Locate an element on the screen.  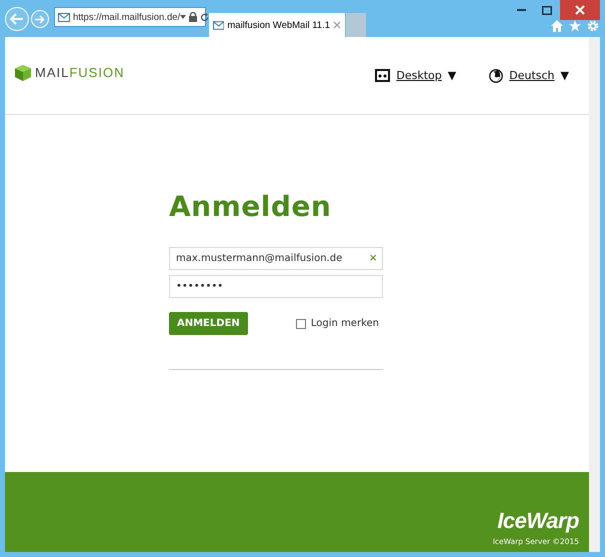
password-field: •••••••• is located at coordinates (276, 286).